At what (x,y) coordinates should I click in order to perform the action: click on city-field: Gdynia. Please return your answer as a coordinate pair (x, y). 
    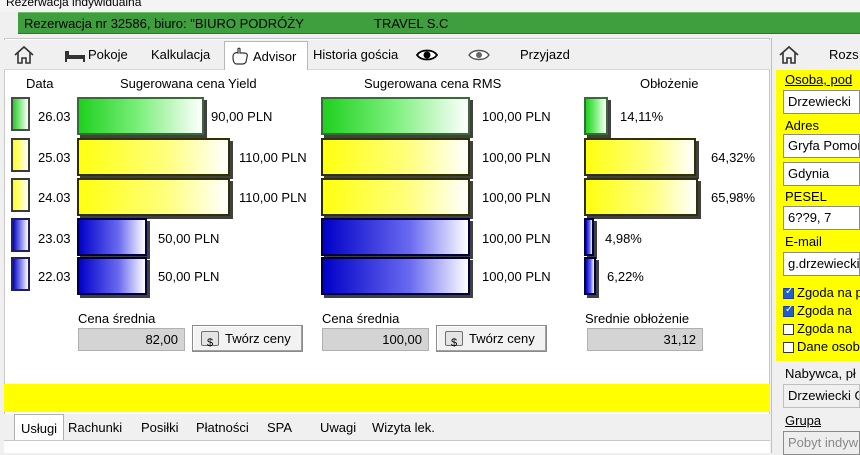
    Looking at the image, I should click on (821, 174).